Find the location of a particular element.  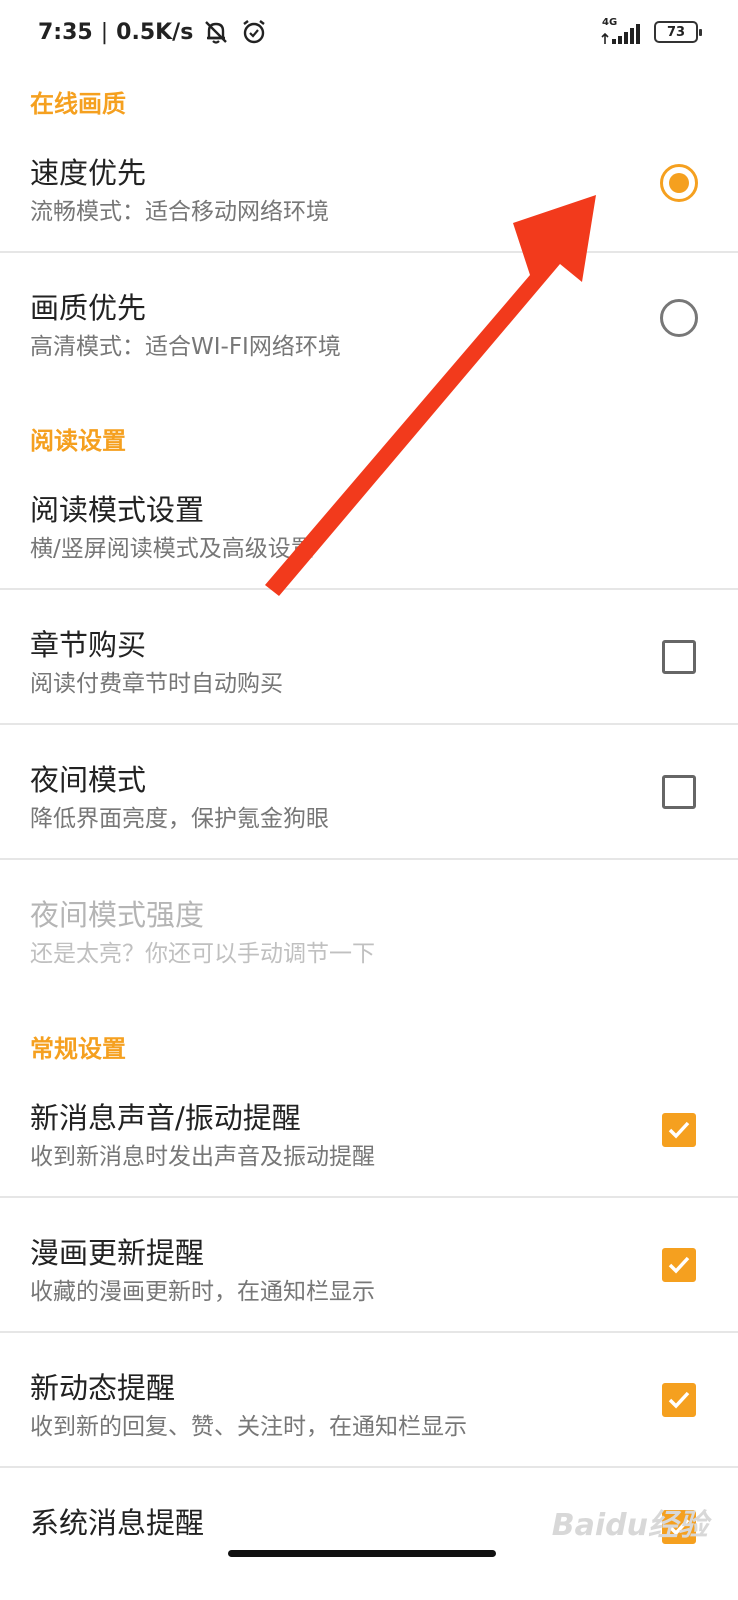

setting-speed-priority: 速度优先 流畅模式：适合移动网络环境 is located at coordinates (369, 185).